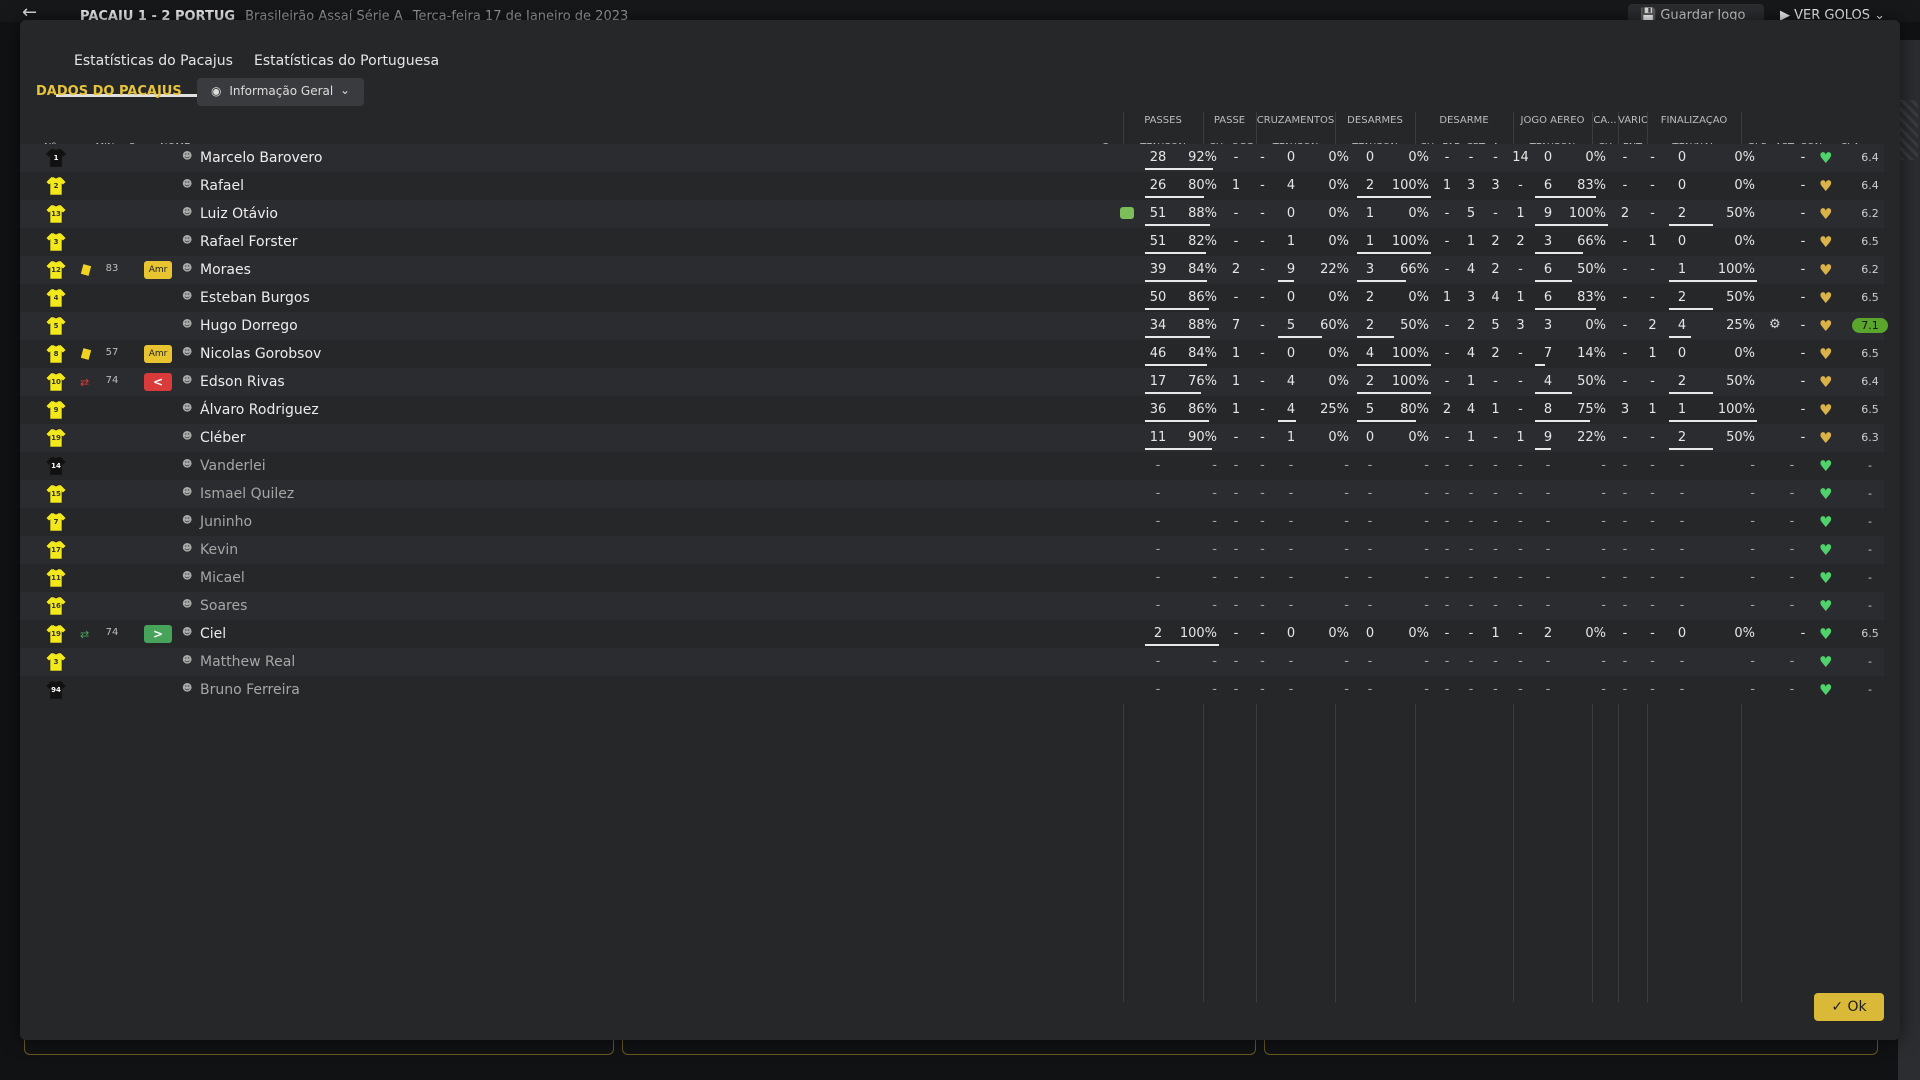 The height and width of the screenshot is (1080, 1920). Describe the element at coordinates (952, 578) in the screenshot. I see `table-row: 11 ☻ Micael - - - - - - - - - - - - - - - - - - - ♥ -` at that location.